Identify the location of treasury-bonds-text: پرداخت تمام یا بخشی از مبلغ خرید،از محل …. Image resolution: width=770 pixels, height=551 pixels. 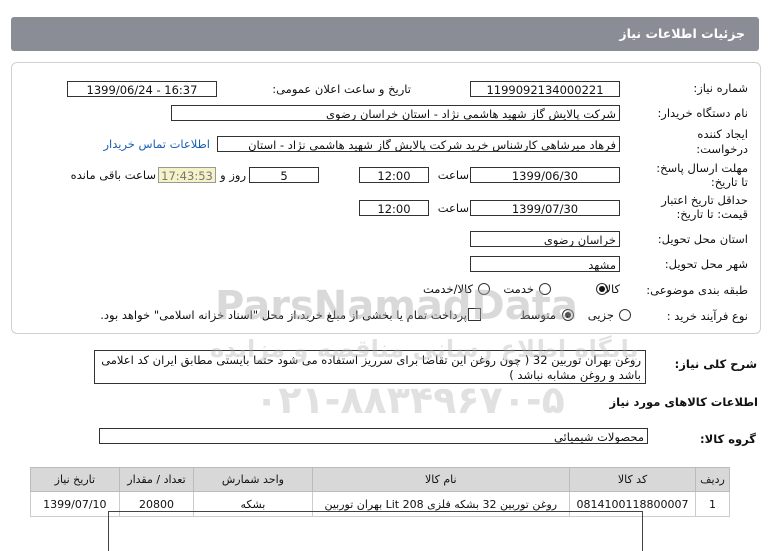
(283, 315).